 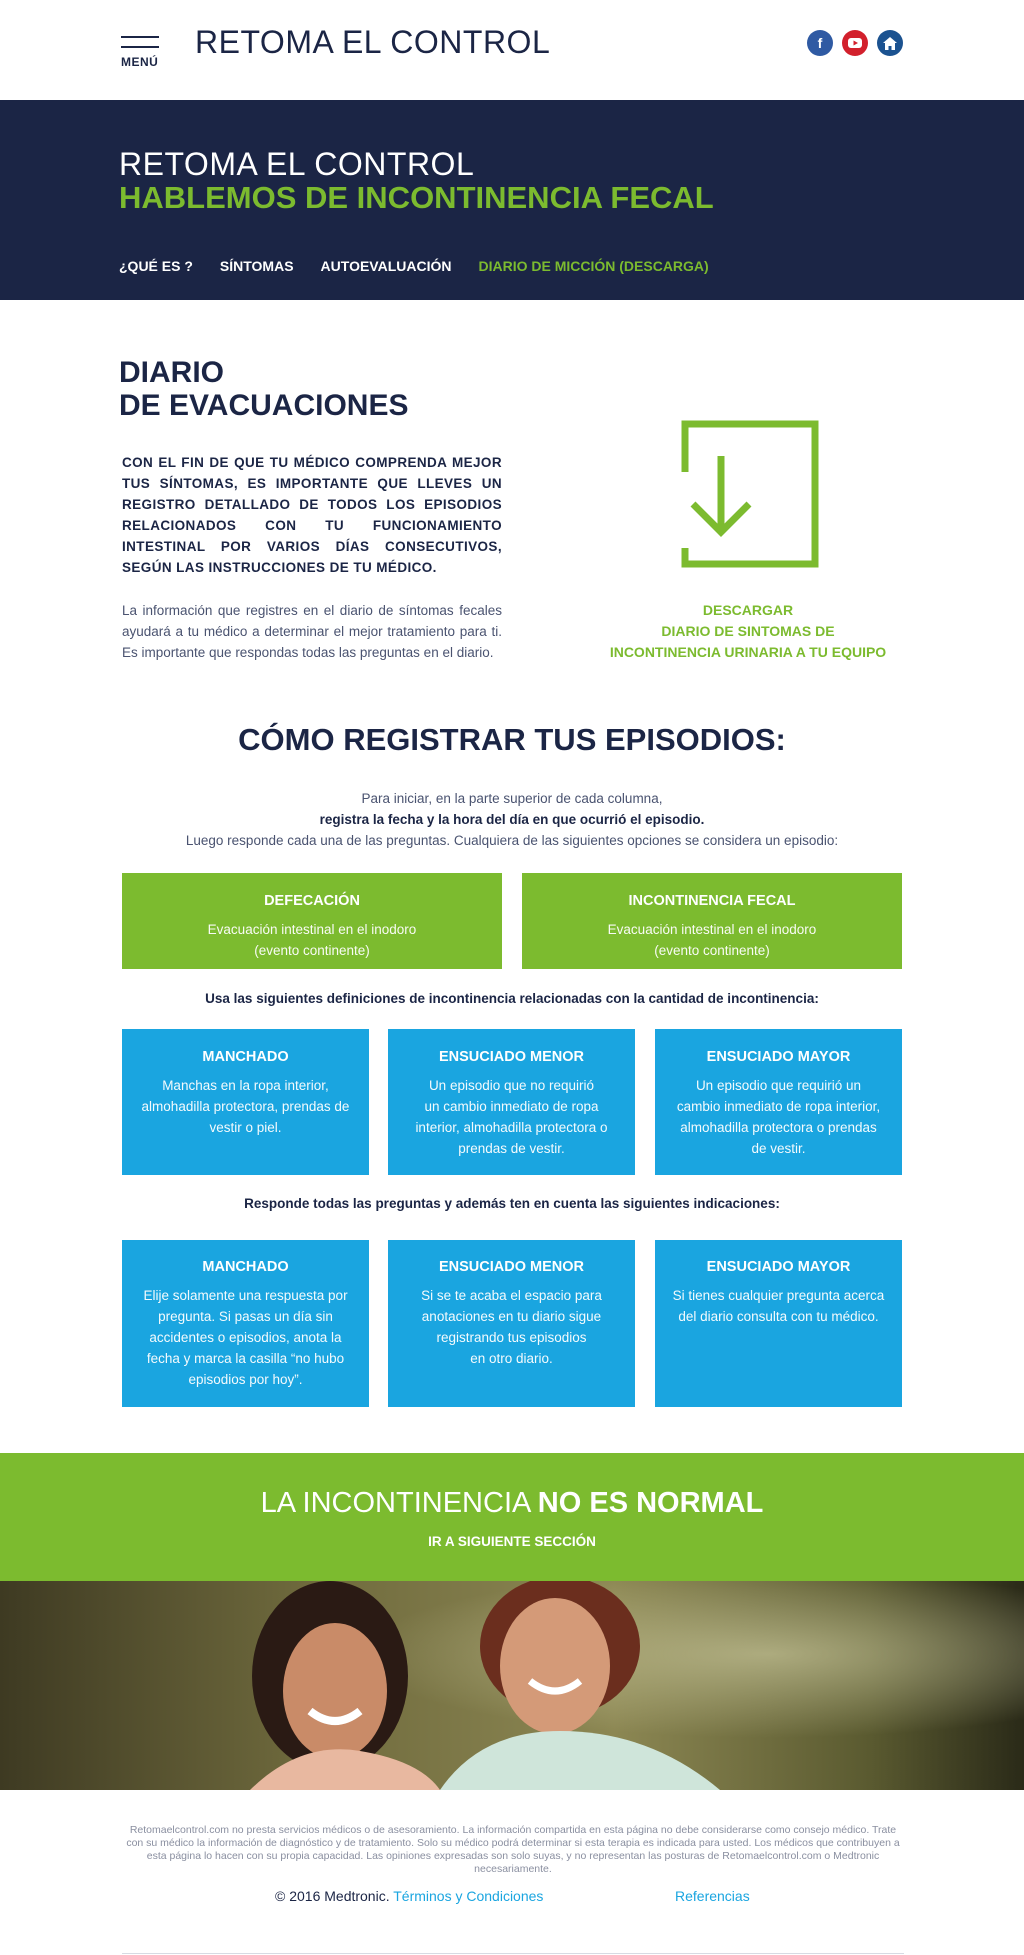 What do you see at coordinates (511, 1316) in the screenshot?
I see `instruction-card-line: anotaciones en tu diario sigue` at bounding box center [511, 1316].